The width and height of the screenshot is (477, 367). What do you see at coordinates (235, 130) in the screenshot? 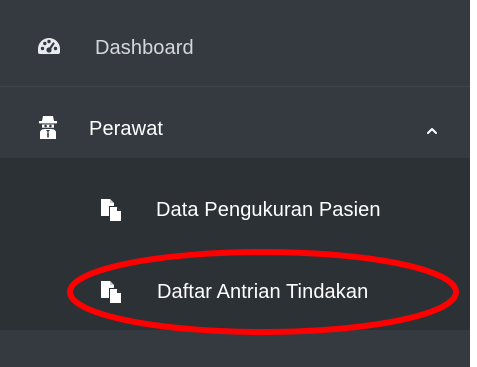
I see `sidebar-item-perawat: Perawat` at bounding box center [235, 130].